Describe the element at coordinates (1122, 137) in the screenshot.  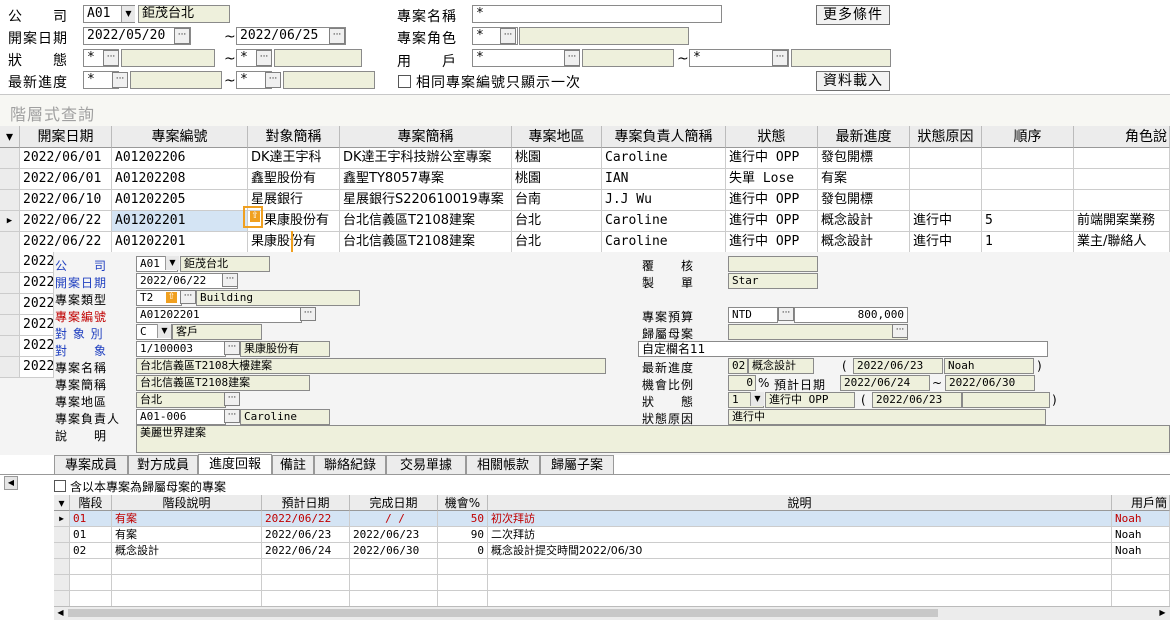
I see `col-header: 角色說` at that location.